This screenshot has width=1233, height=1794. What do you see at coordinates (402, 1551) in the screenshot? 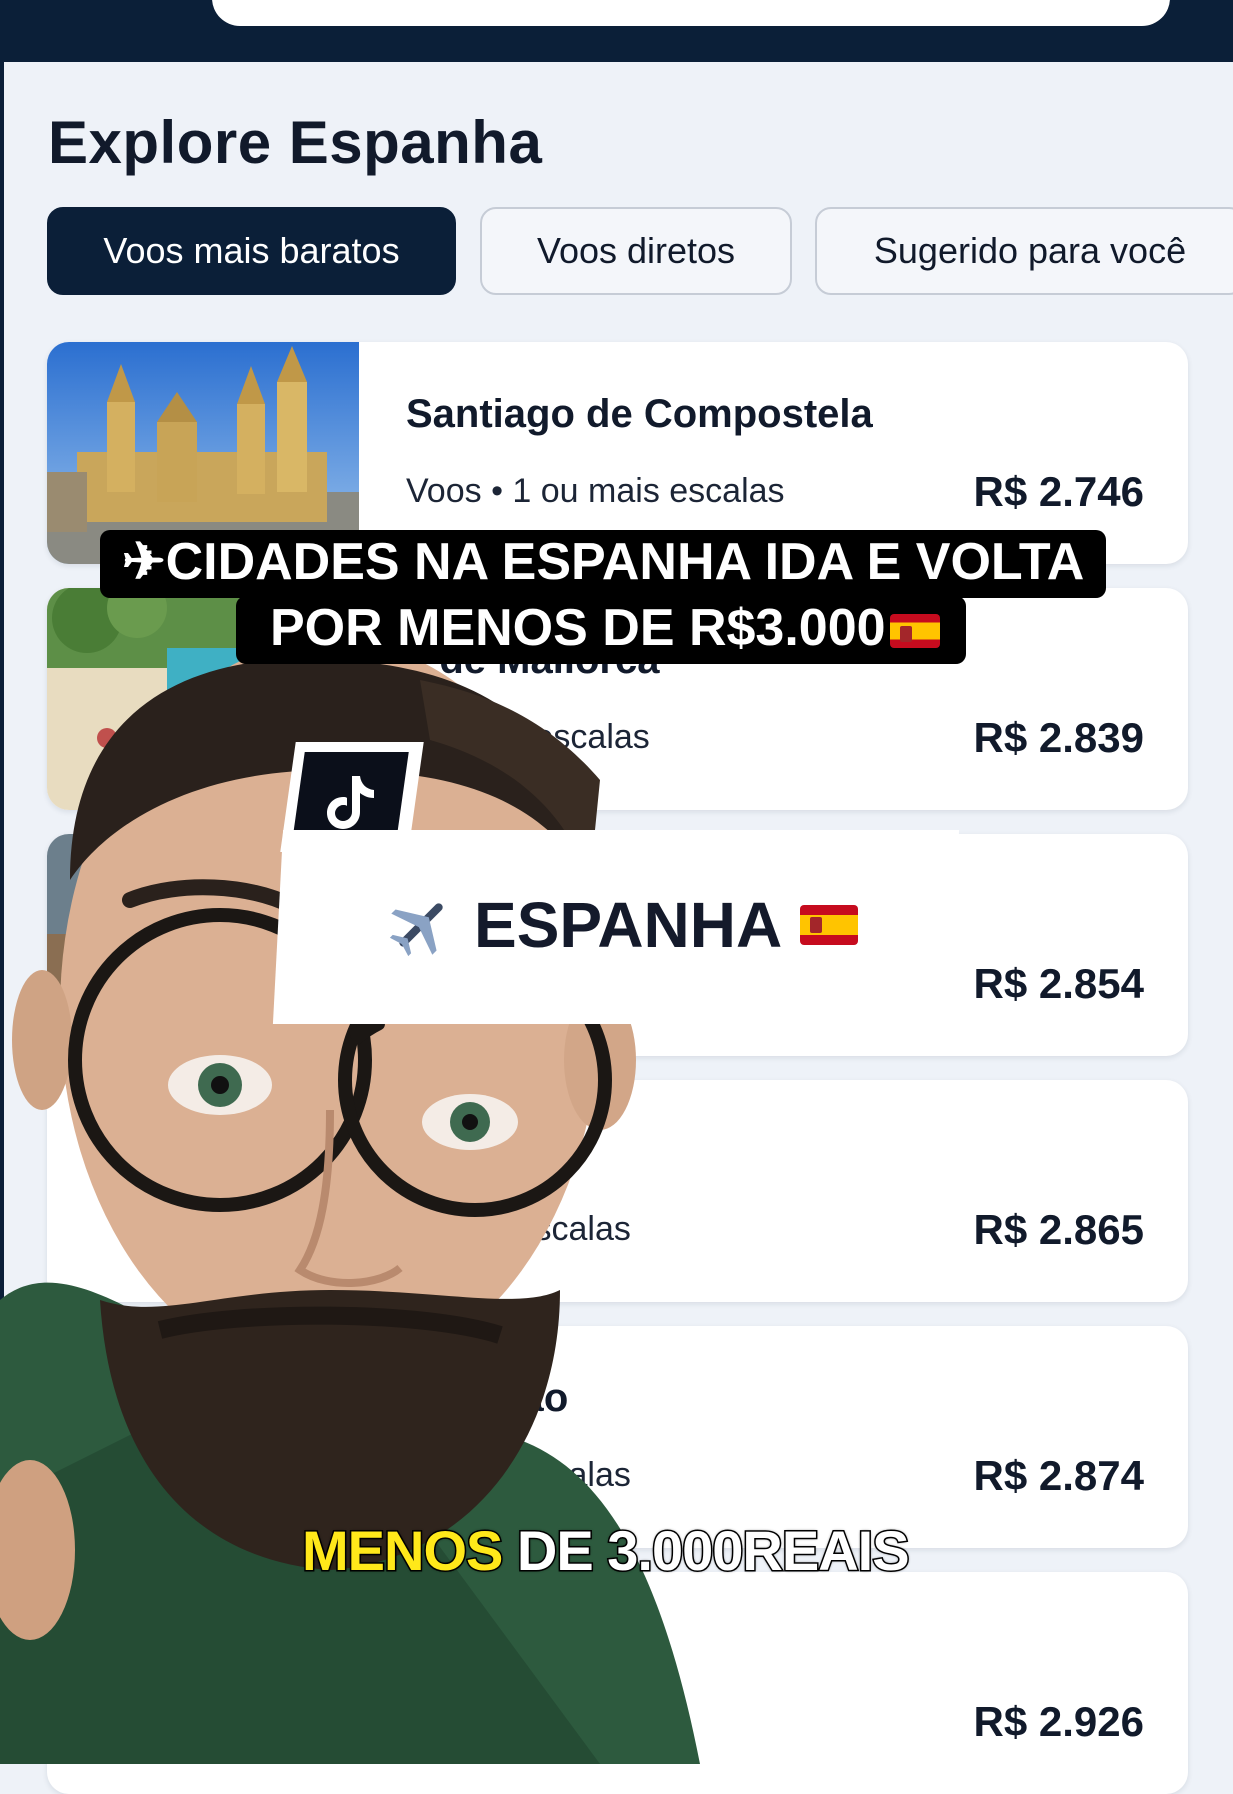
I see `subtitle-highlight: MENOS` at bounding box center [402, 1551].